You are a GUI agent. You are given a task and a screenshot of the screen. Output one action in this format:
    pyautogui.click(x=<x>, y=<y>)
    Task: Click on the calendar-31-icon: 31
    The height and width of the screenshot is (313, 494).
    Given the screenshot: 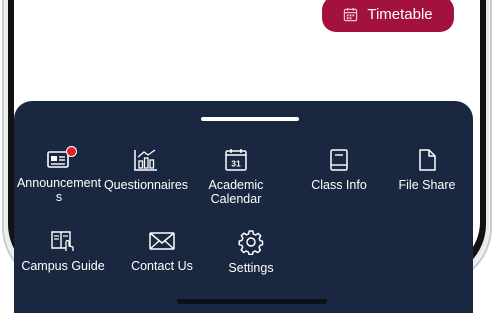 What is the action you would take?
    pyautogui.click(x=236, y=160)
    